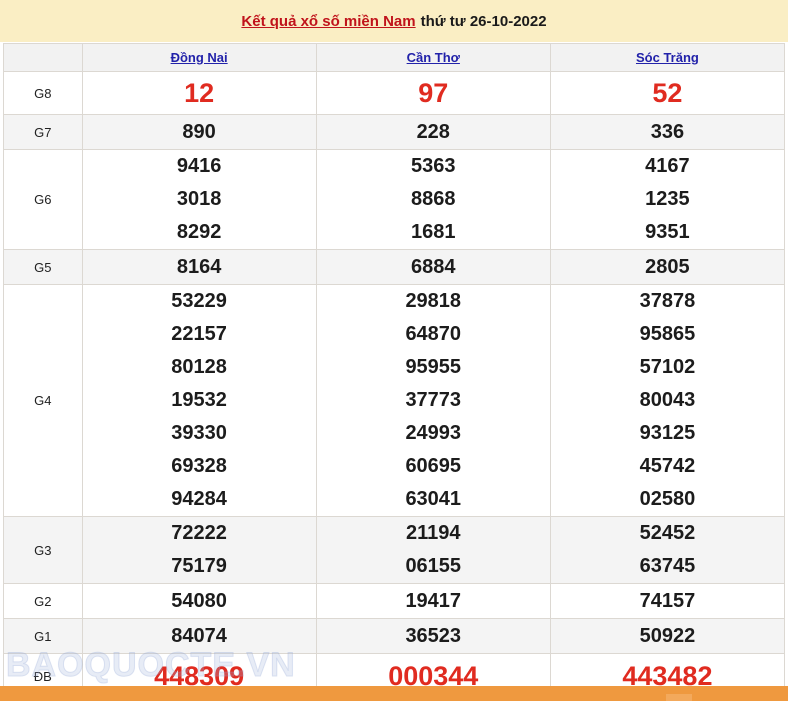  What do you see at coordinates (394, 693) in the screenshot?
I see `bottom-accent-bar` at bounding box center [394, 693].